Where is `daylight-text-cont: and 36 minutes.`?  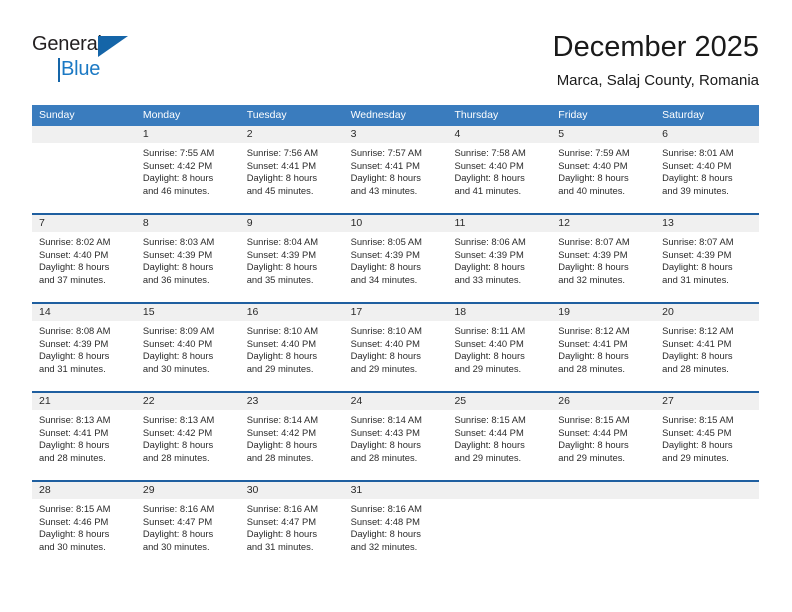
daylight-text-cont: and 36 minutes. is located at coordinates (176, 279).